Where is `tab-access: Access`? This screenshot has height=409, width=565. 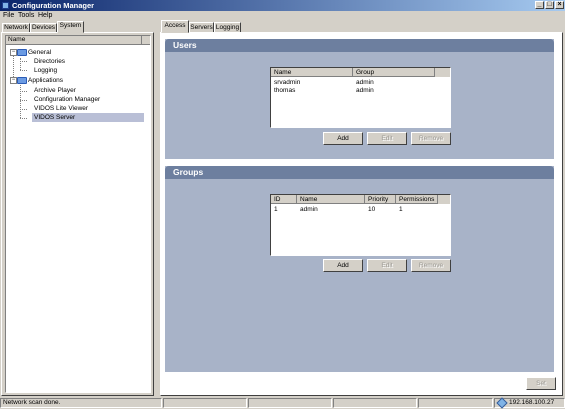 tab-access: Access is located at coordinates (175, 26).